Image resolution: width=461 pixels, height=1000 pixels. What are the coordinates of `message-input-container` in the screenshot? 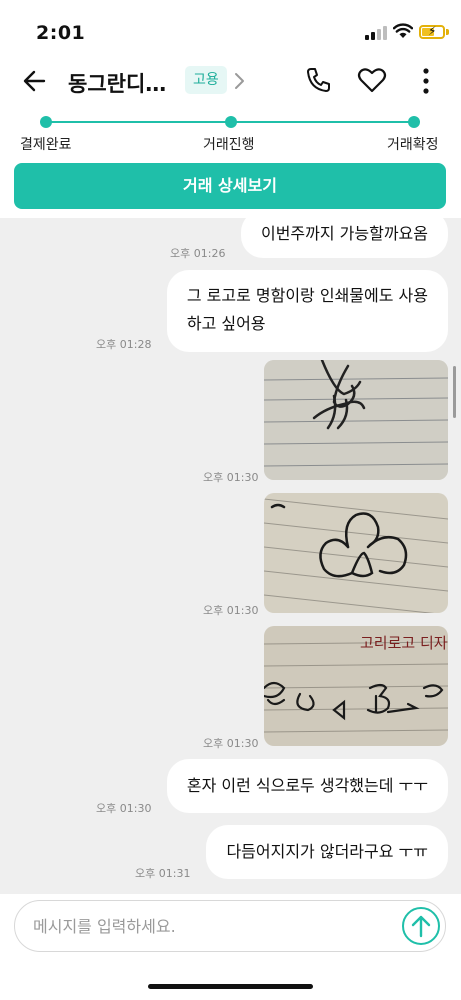 It's located at (230, 926).